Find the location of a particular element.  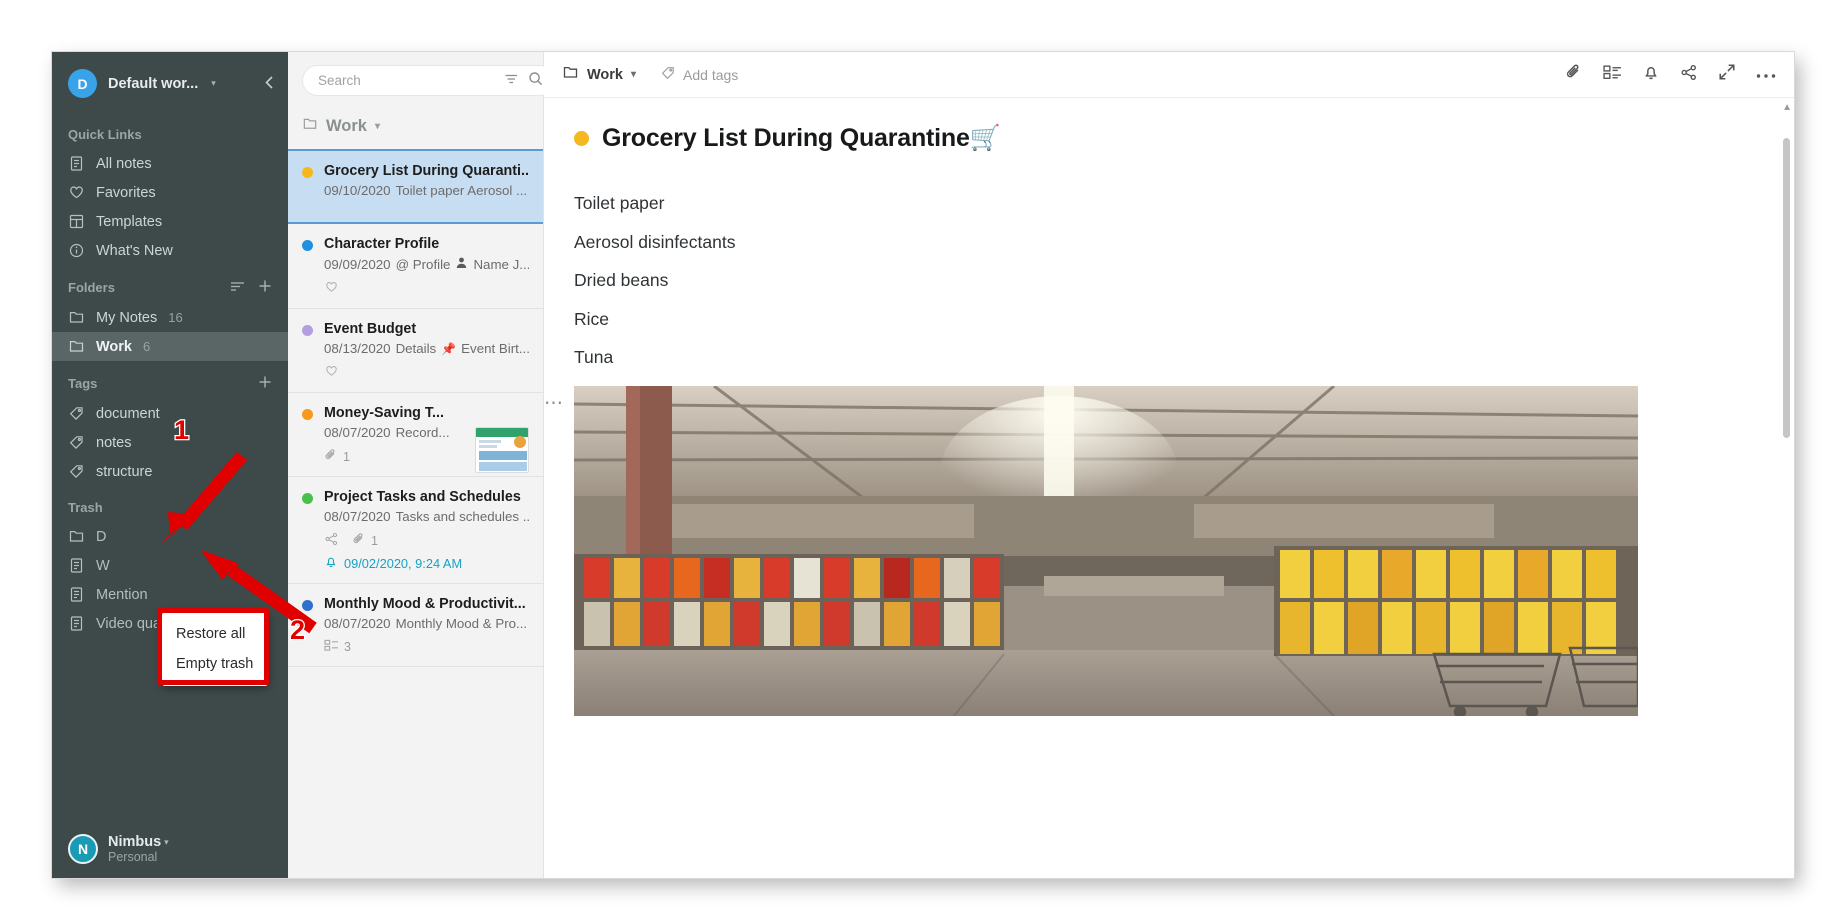

workspace-avatar: D is located at coordinates (82, 83).